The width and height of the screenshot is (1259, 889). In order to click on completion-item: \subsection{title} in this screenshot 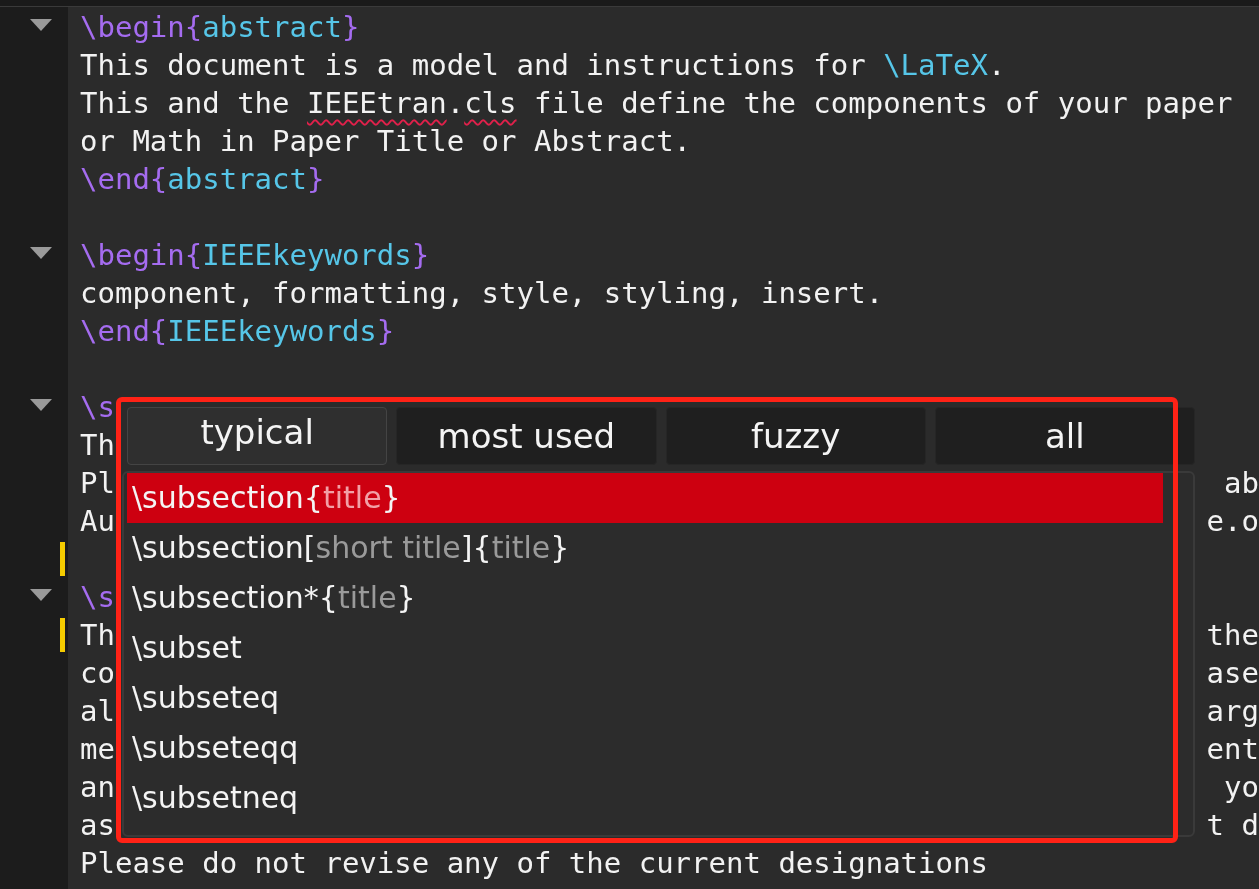, I will do `click(645, 498)`.